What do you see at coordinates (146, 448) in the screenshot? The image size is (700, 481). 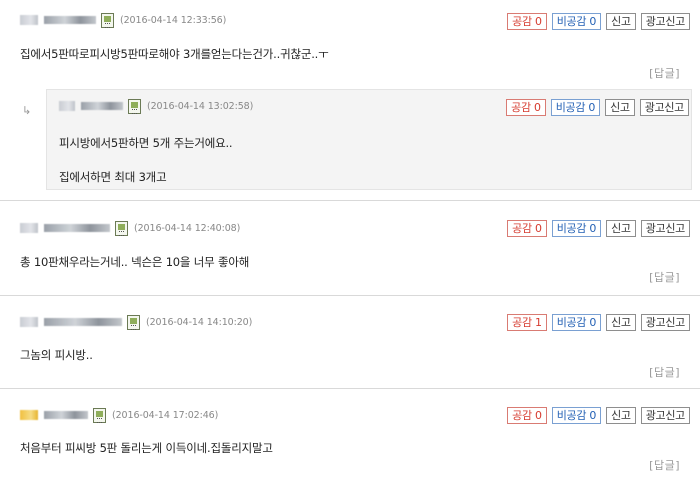 I see `comment-text: 처음부터 피씨방 5판 돌리는게 이득이네.집돌리지말고` at bounding box center [146, 448].